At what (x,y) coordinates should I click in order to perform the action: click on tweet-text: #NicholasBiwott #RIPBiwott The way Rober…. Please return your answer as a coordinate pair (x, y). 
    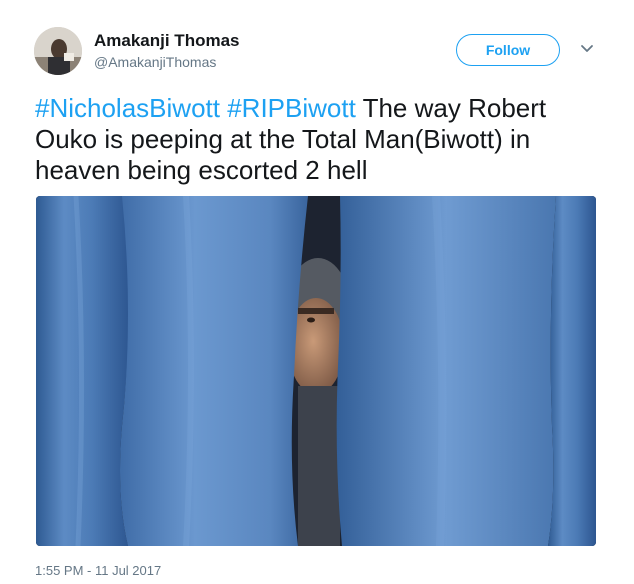
    Looking at the image, I should click on (325, 139).